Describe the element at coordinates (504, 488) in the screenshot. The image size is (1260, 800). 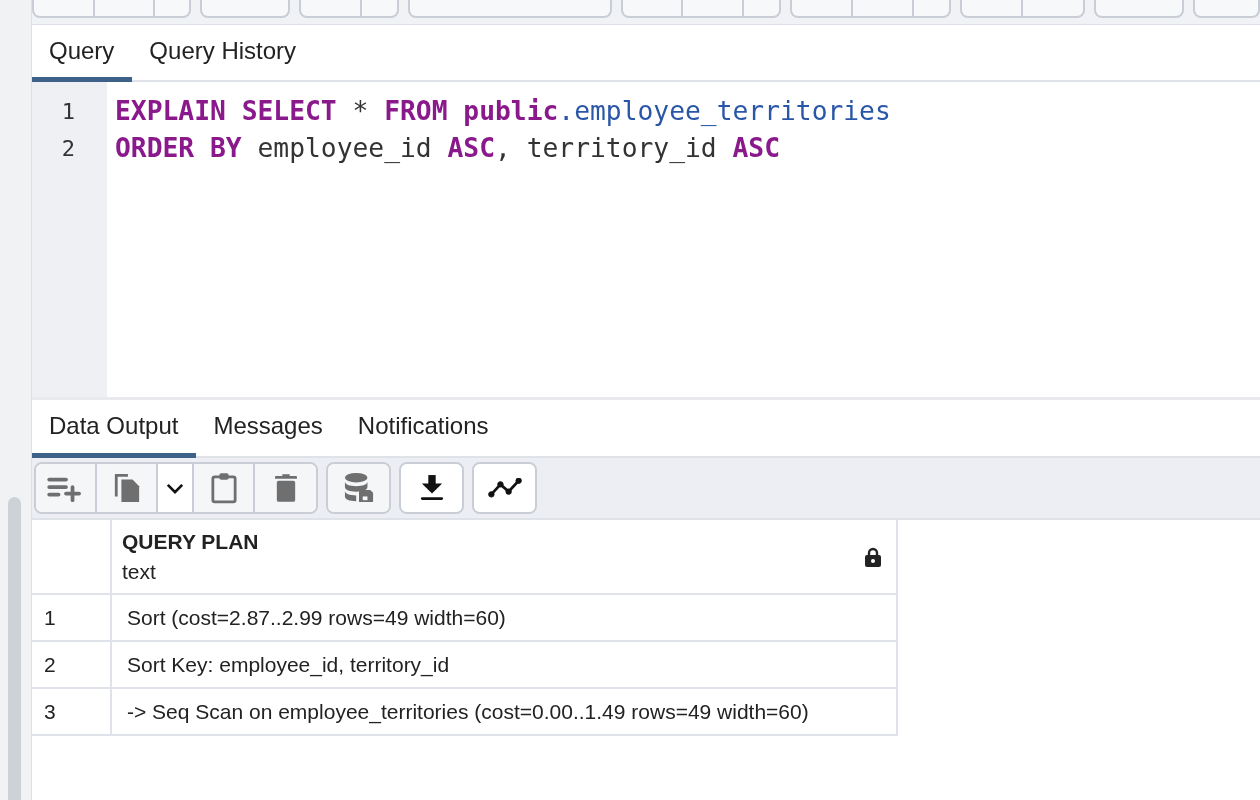
I see `line-graph-icon` at that location.